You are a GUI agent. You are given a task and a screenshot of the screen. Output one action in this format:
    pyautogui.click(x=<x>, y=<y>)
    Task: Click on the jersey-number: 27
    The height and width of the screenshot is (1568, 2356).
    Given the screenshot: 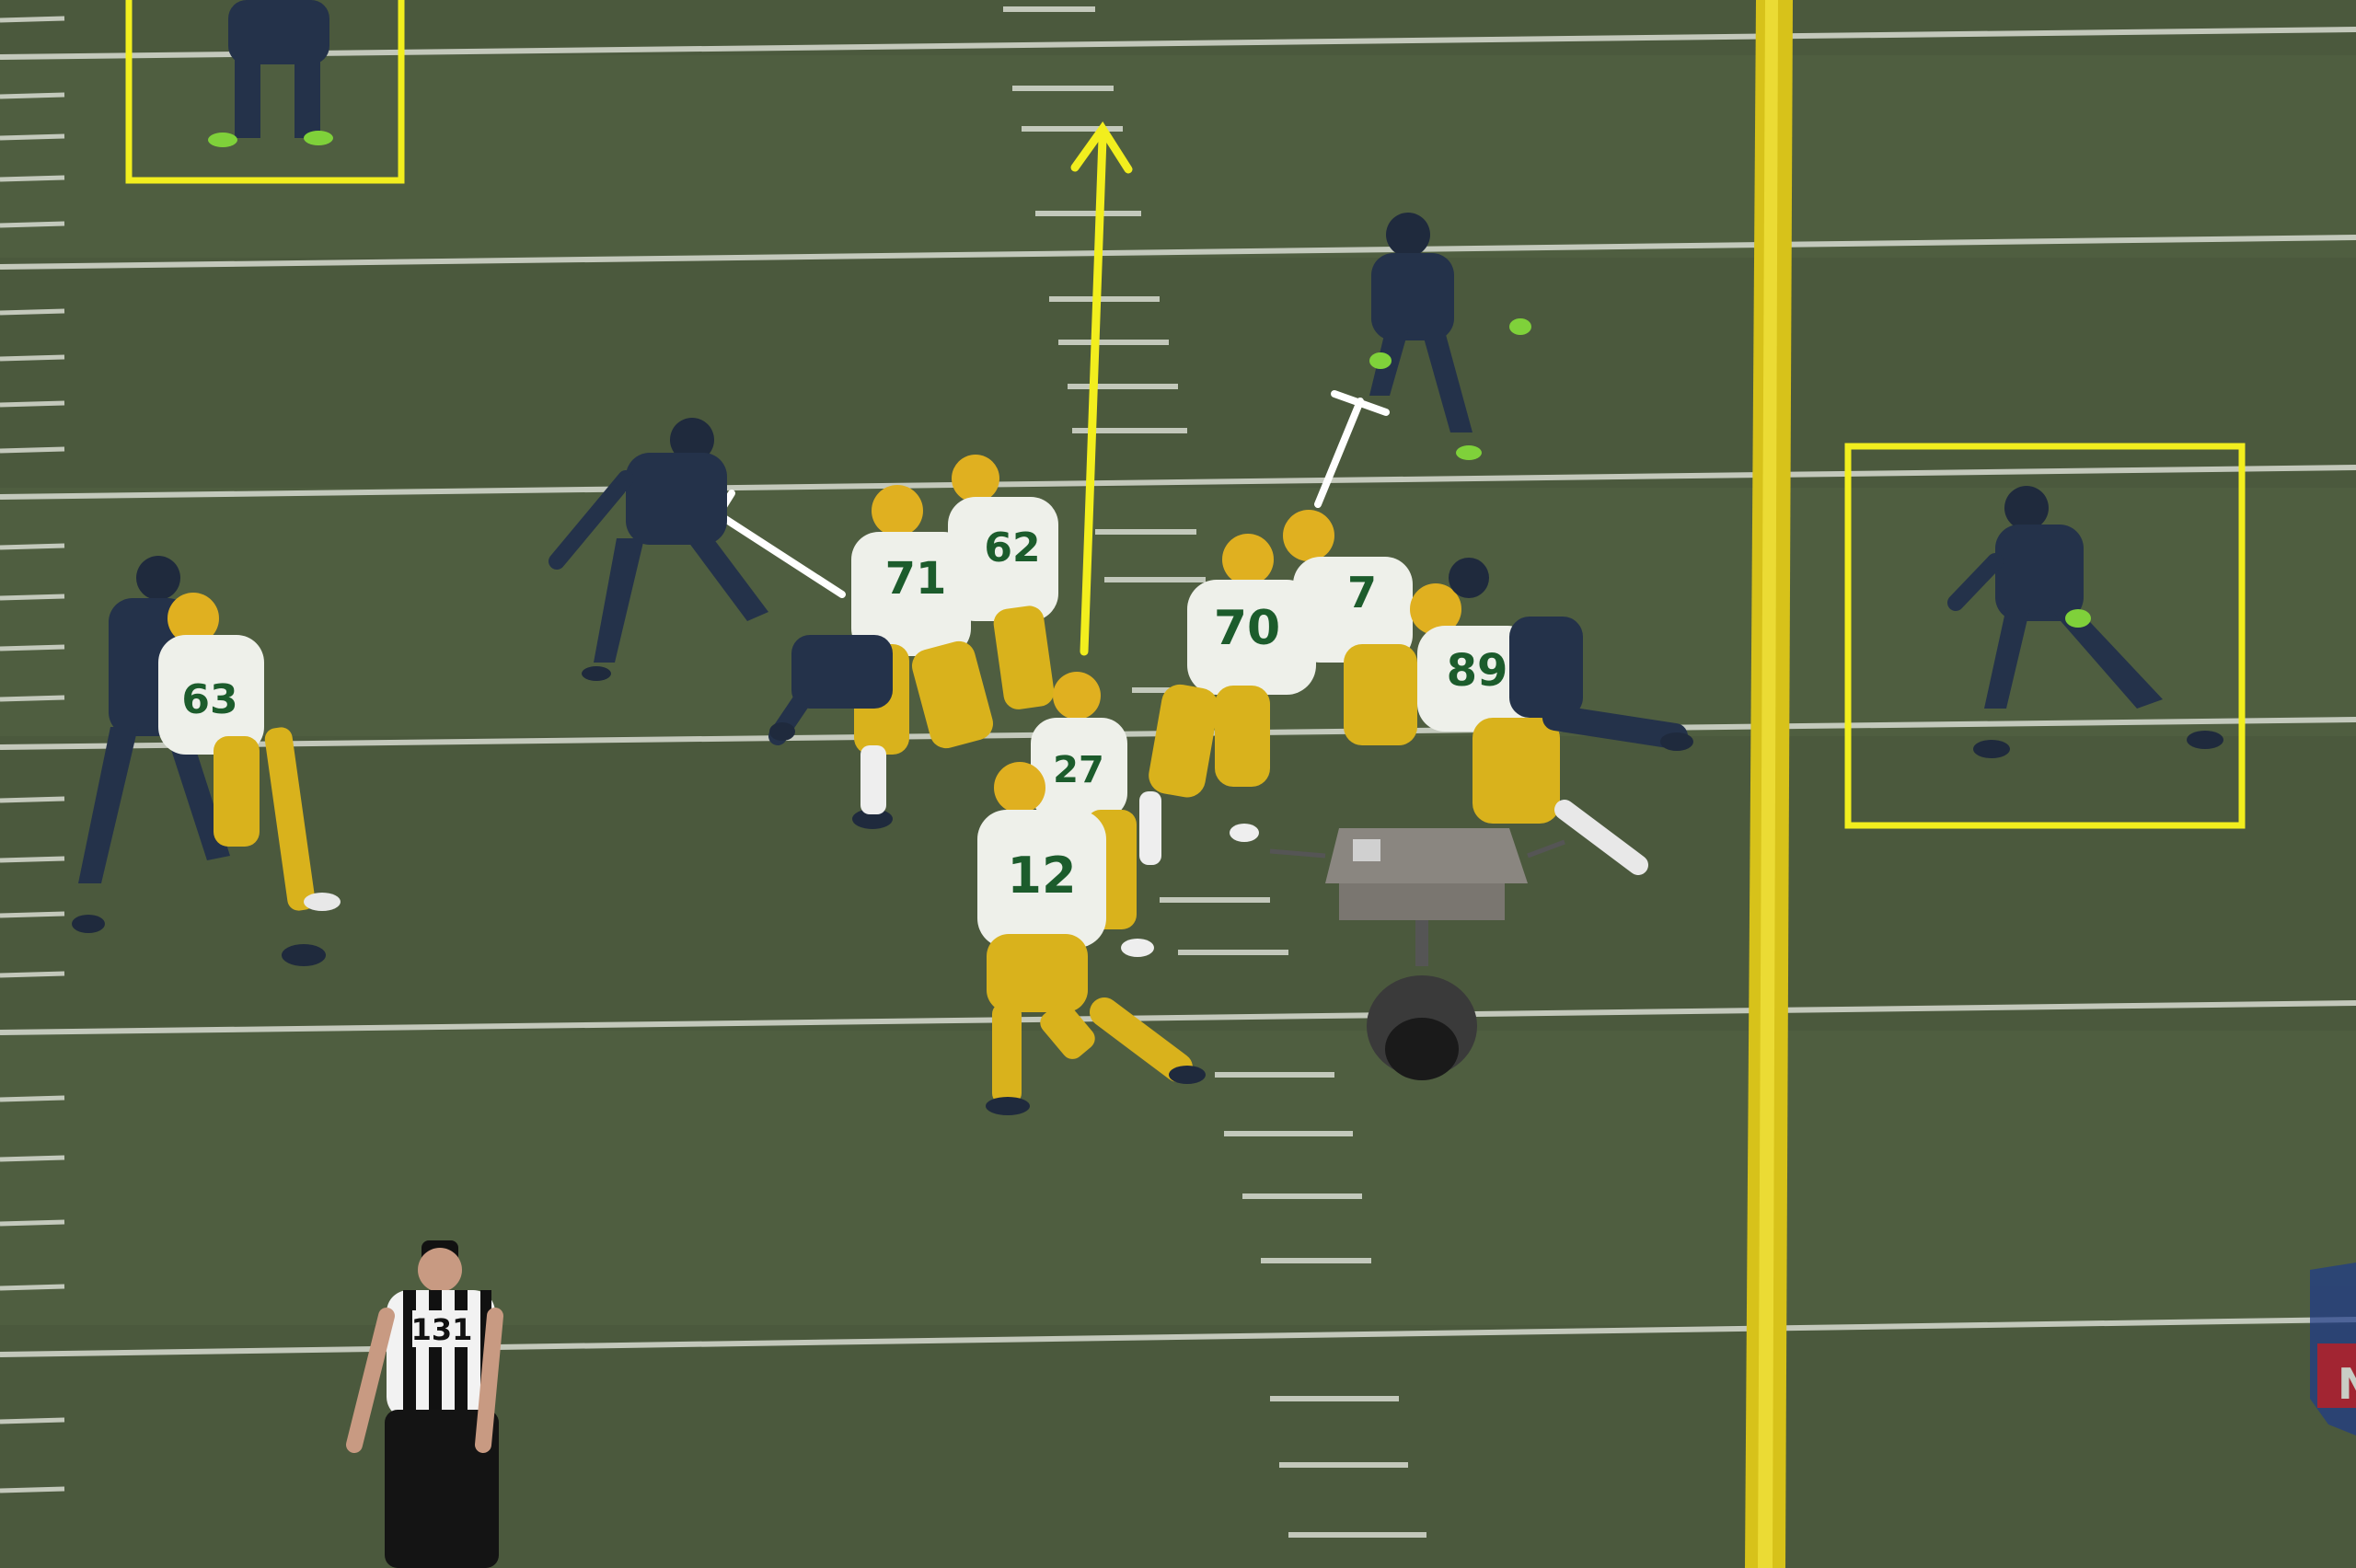 What is the action you would take?
    pyautogui.click(x=1078, y=770)
    